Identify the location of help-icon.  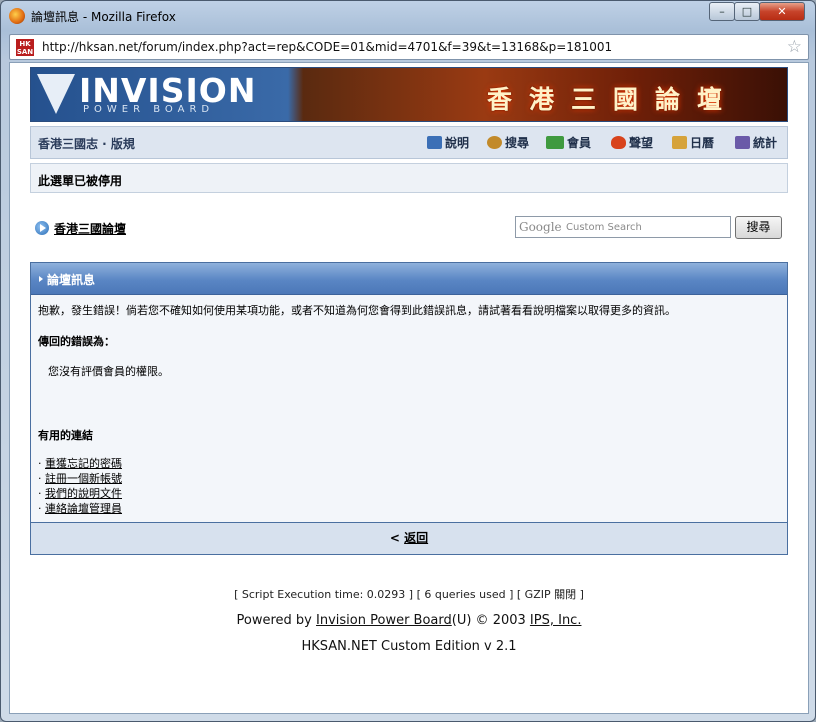
(434, 142).